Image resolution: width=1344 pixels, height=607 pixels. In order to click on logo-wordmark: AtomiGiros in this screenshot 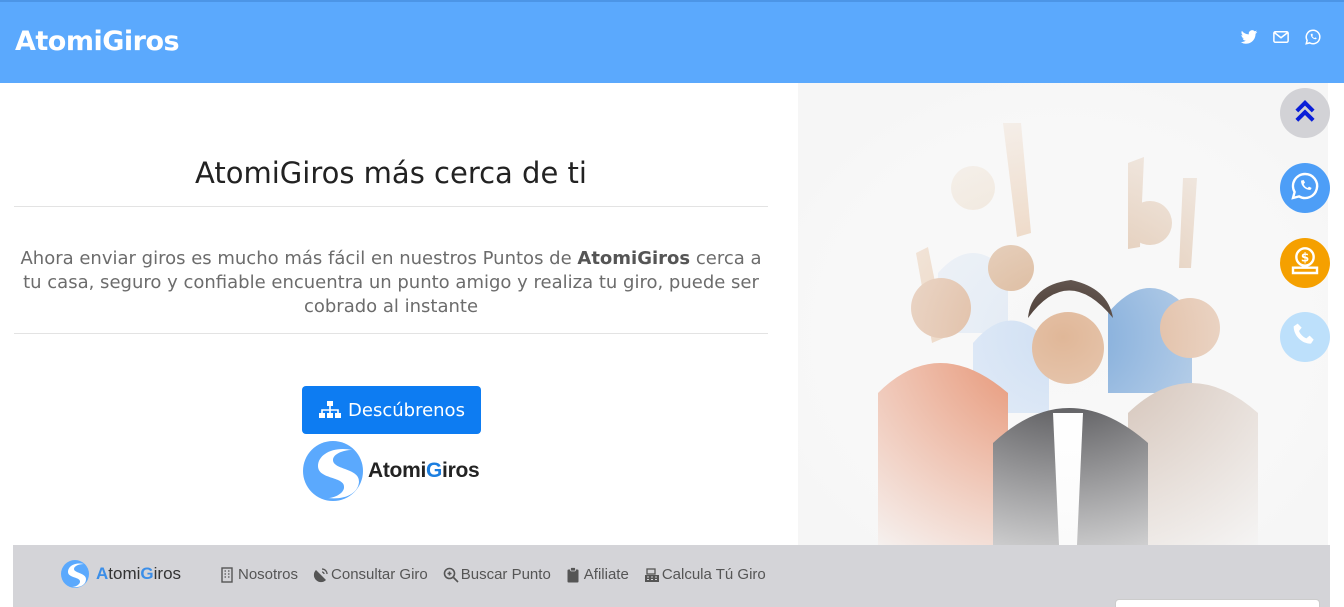, I will do `click(424, 470)`.